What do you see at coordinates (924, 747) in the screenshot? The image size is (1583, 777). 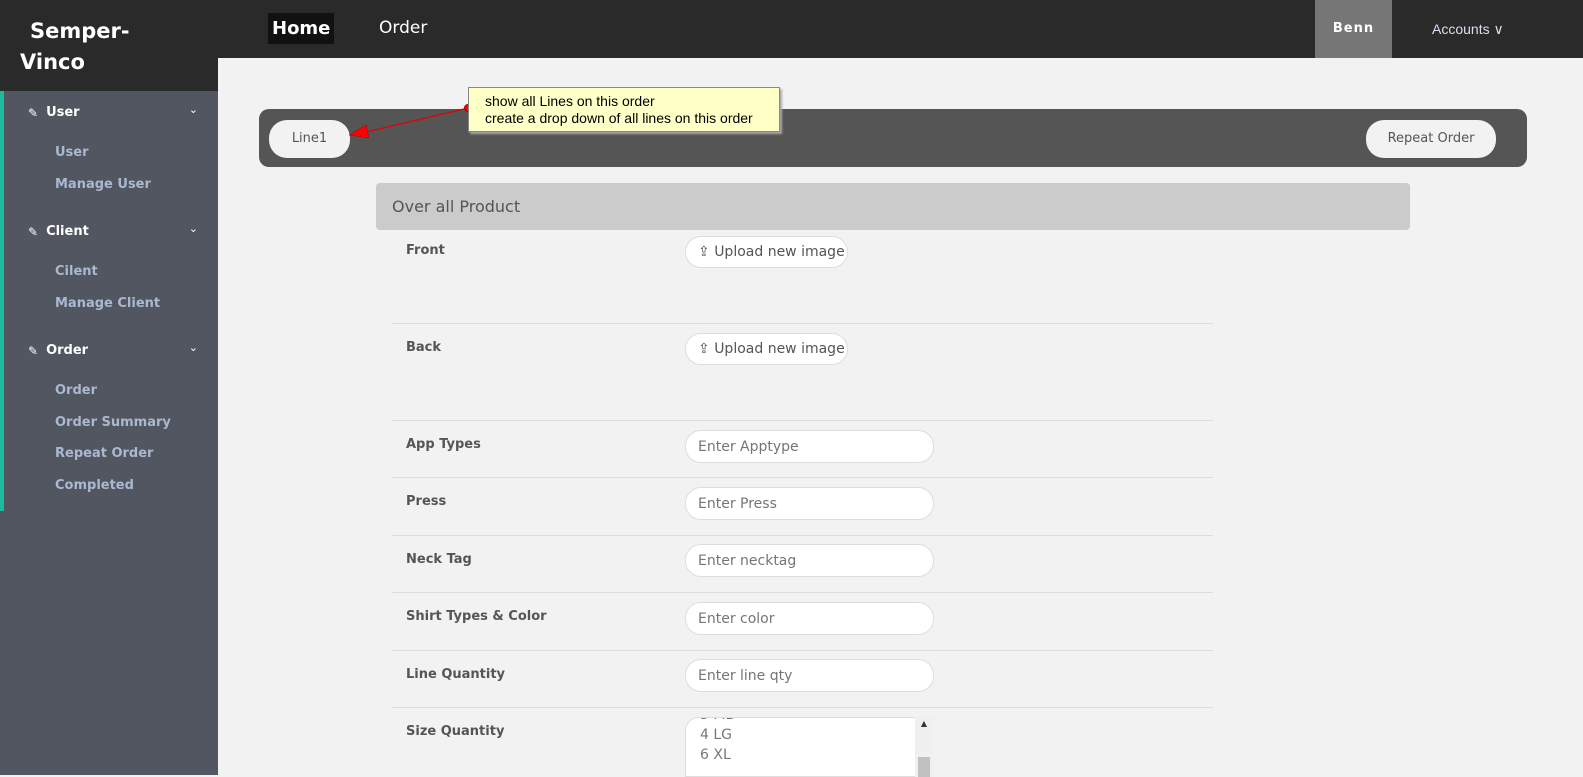 I see `list-scrollbar: ▲` at bounding box center [924, 747].